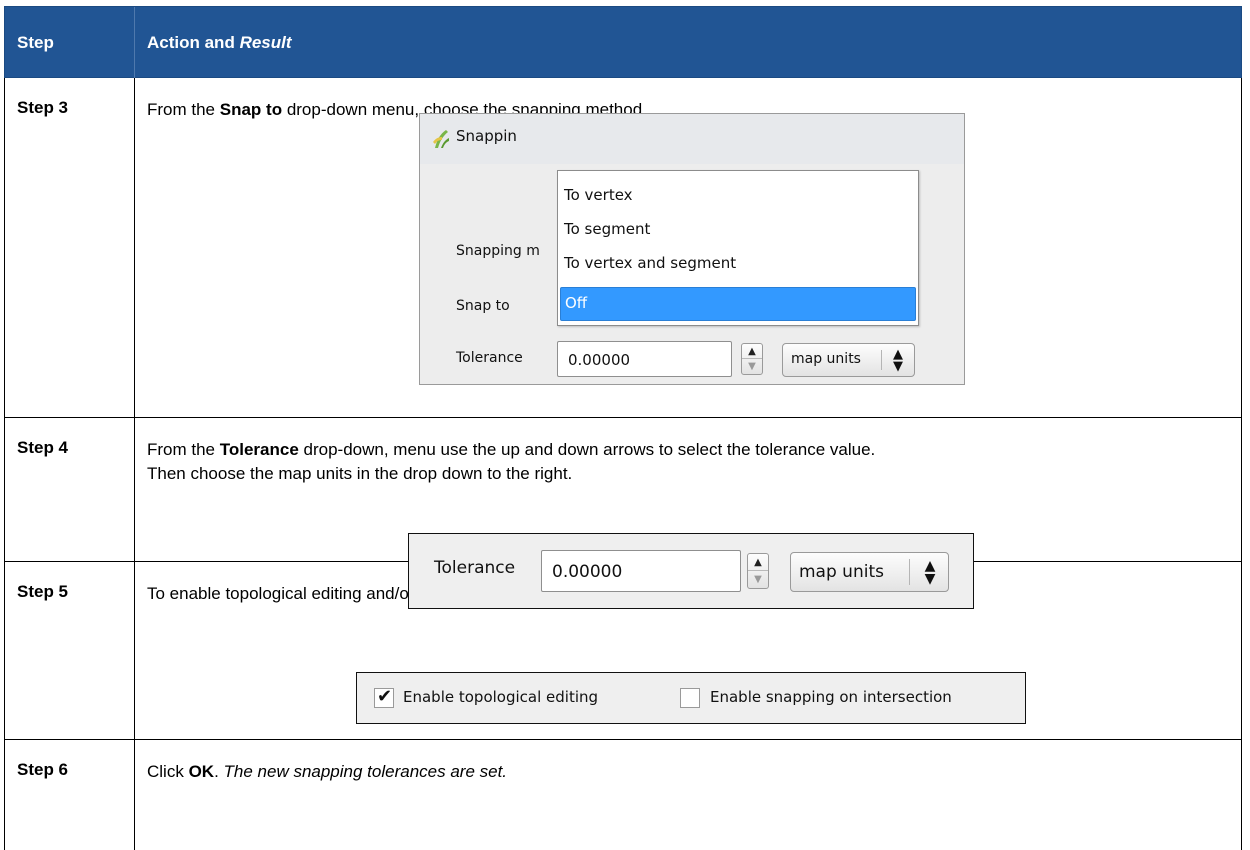 This screenshot has height=850, width=1250. What do you see at coordinates (598, 195) in the screenshot?
I see `option-to-vertex: To vertex` at bounding box center [598, 195].